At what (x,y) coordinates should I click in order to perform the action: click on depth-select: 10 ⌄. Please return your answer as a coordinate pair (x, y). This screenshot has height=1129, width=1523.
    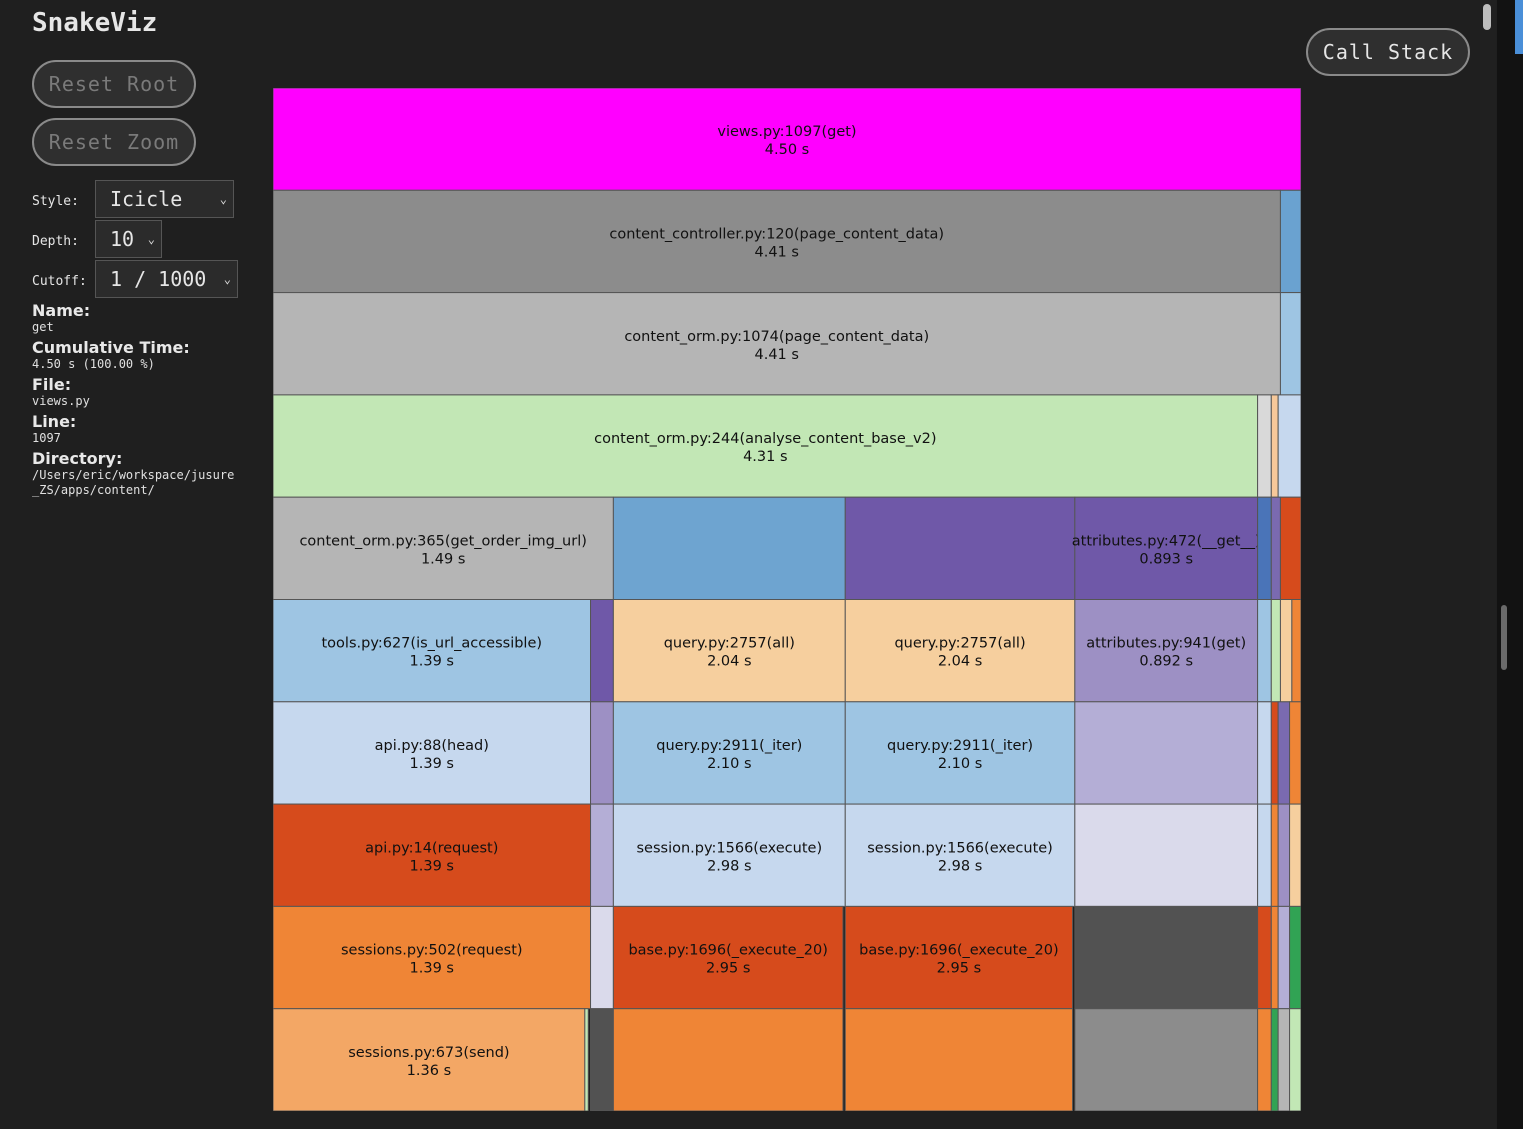
    Looking at the image, I should click on (128, 239).